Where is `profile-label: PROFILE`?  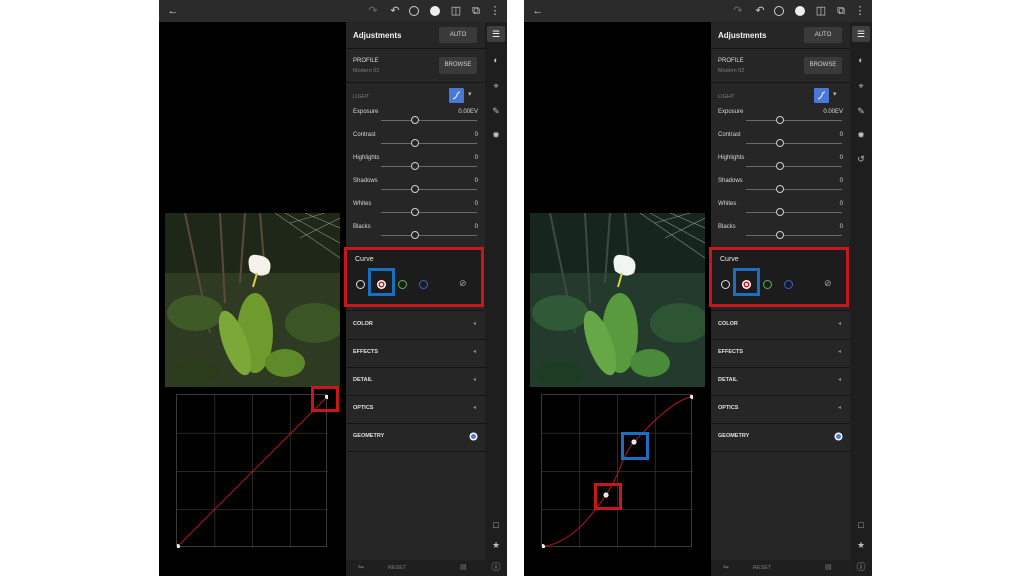 profile-label: PROFILE is located at coordinates (366, 61).